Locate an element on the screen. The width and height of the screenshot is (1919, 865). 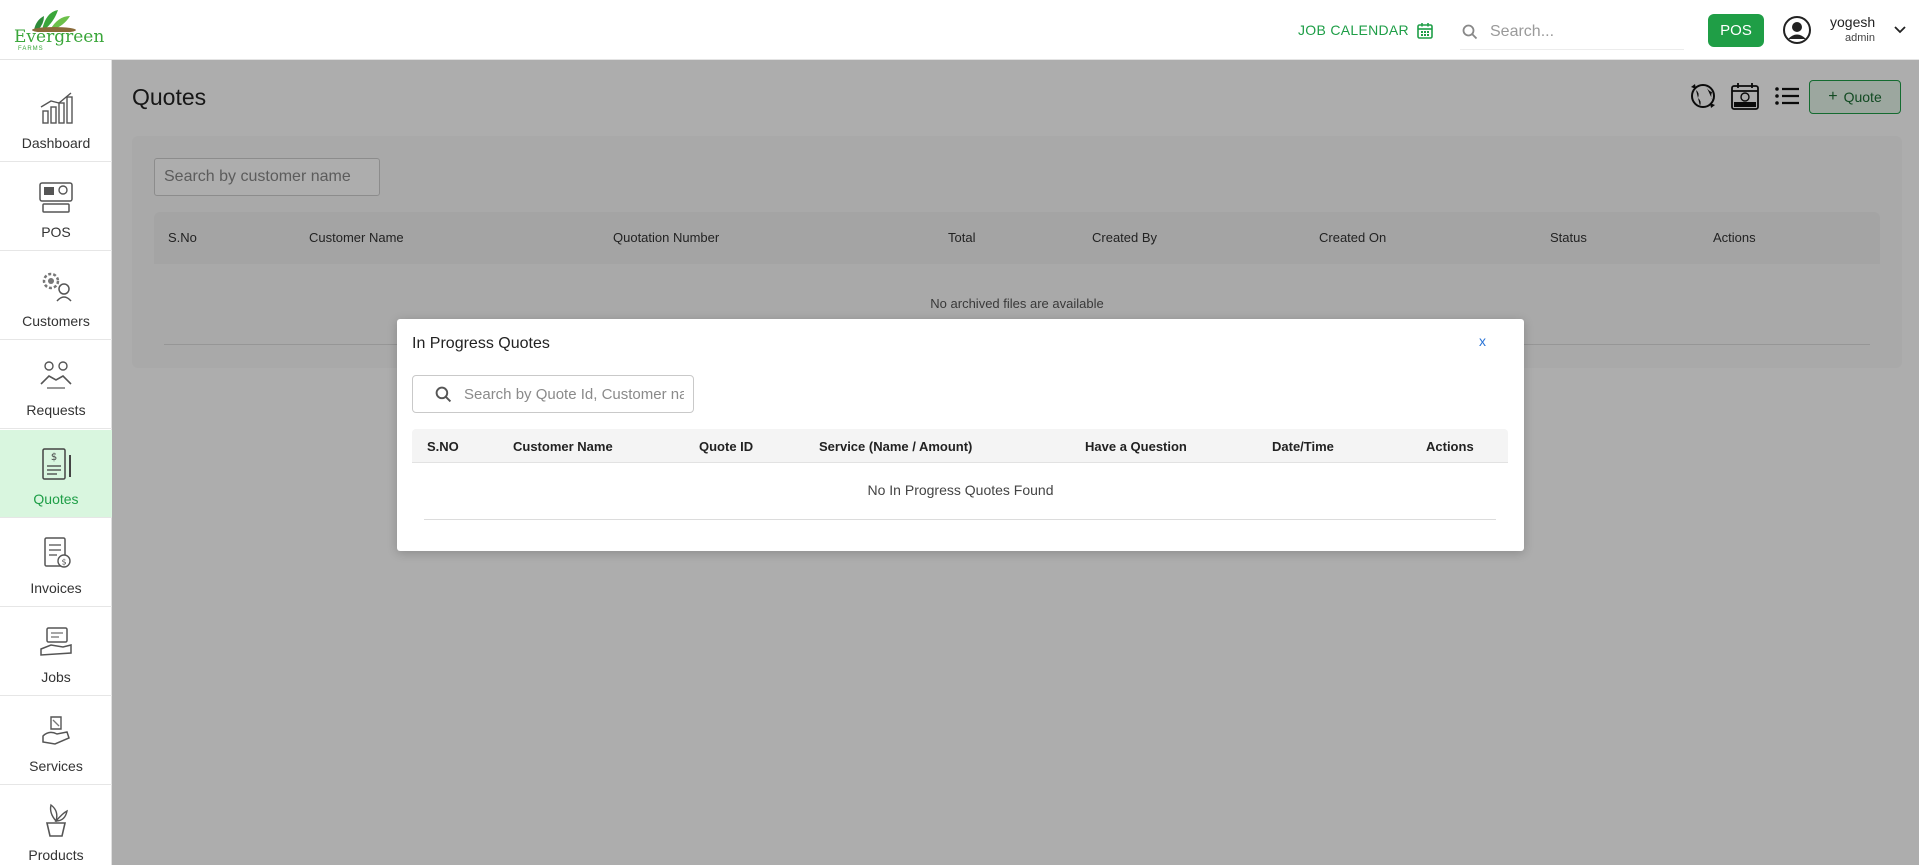
user-role: admin is located at coordinates (1860, 38).